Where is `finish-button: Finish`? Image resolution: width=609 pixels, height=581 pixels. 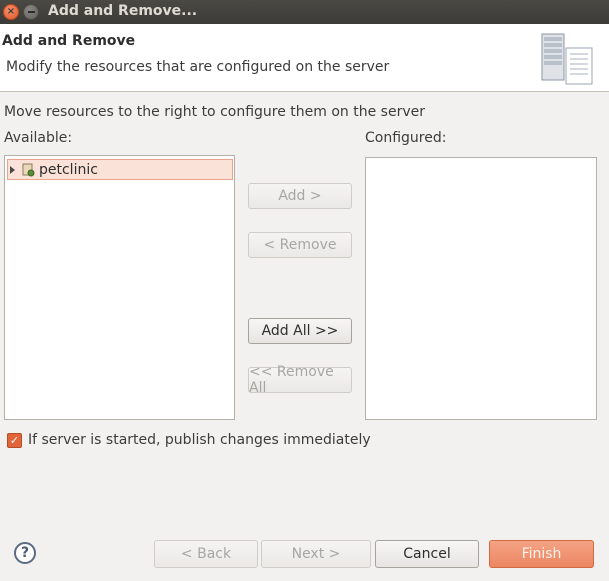
finish-button: Finish is located at coordinates (541, 554).